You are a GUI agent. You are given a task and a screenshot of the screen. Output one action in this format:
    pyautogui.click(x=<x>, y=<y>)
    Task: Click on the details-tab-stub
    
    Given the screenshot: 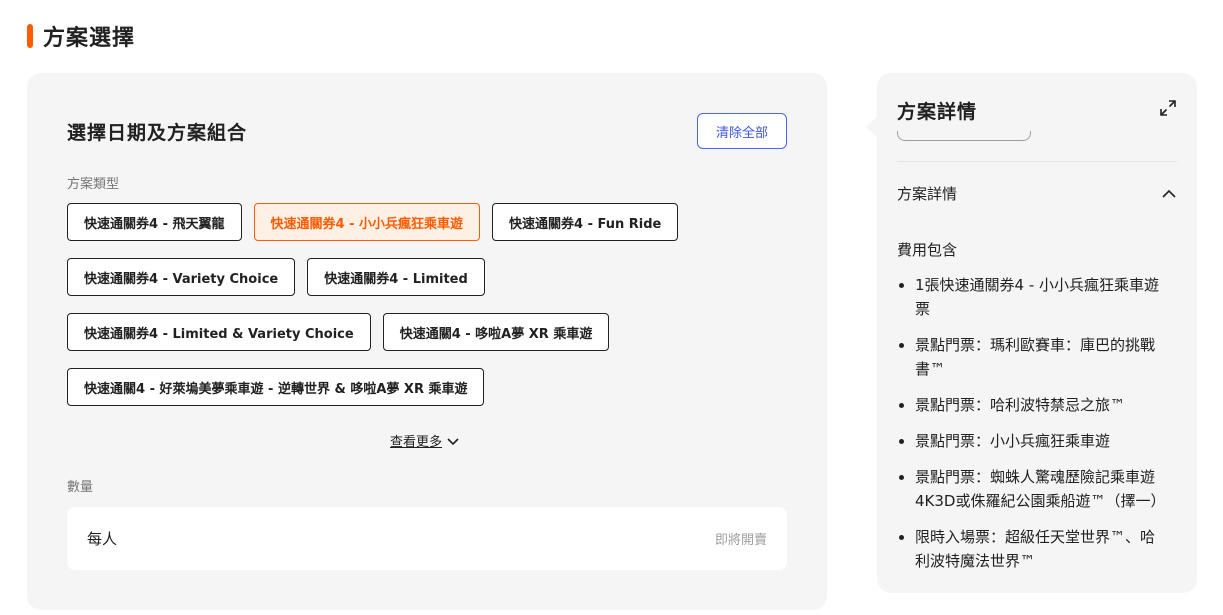 What is the action you would take?
    pyautogui.click(x=964, y=136)
    